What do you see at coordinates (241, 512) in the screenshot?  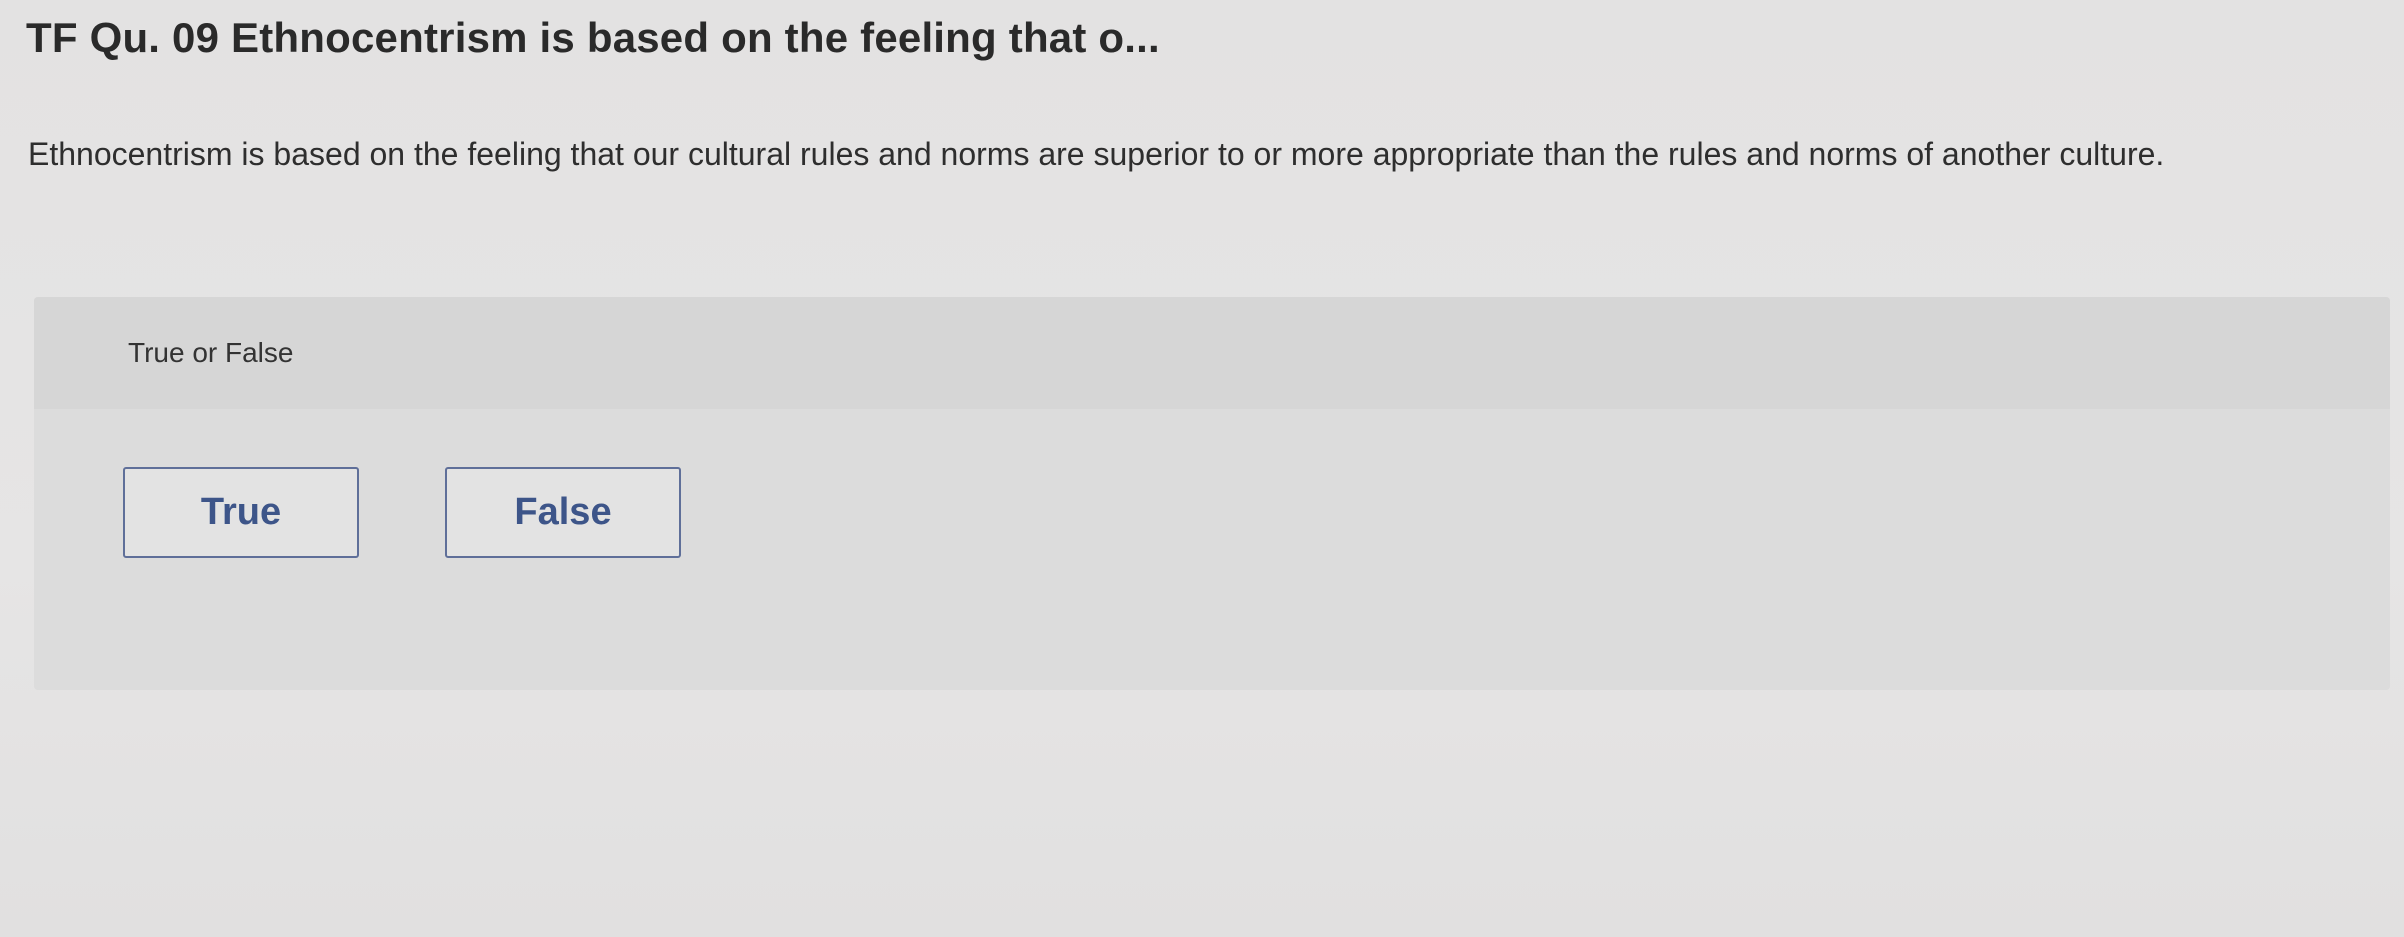 I see `true-button: True` at bounding box center [241, 512].